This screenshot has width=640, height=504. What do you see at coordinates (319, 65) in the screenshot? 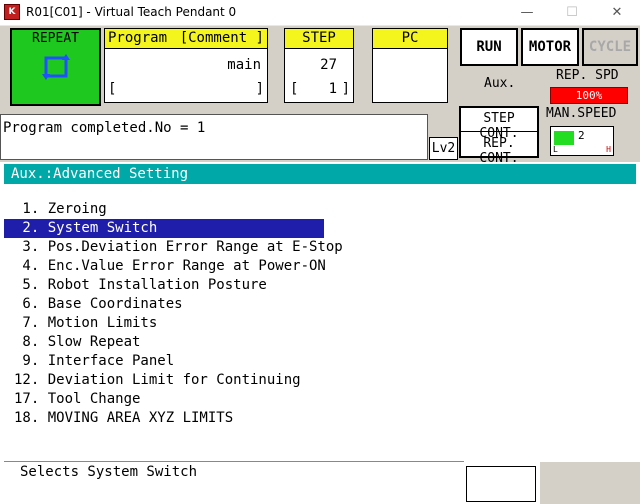
I see `step-box: STEP 27 [ 1 ]` at bounding box center [319, 65].